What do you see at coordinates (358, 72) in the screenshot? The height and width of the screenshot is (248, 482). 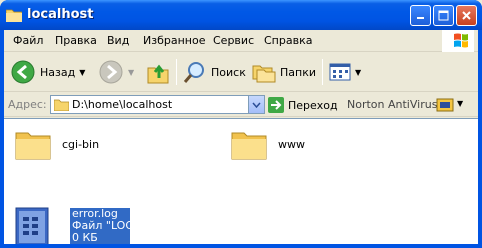 I see `views-dropdown-icon: ▼` at bounding box center [358, 72].